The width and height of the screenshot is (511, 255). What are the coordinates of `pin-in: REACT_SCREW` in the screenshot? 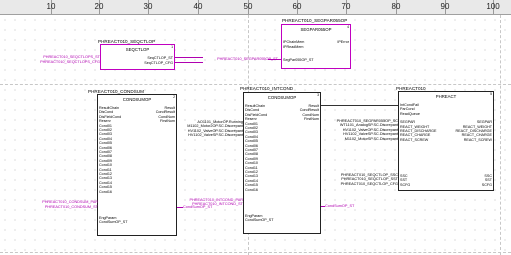 It's located at (414, 140).